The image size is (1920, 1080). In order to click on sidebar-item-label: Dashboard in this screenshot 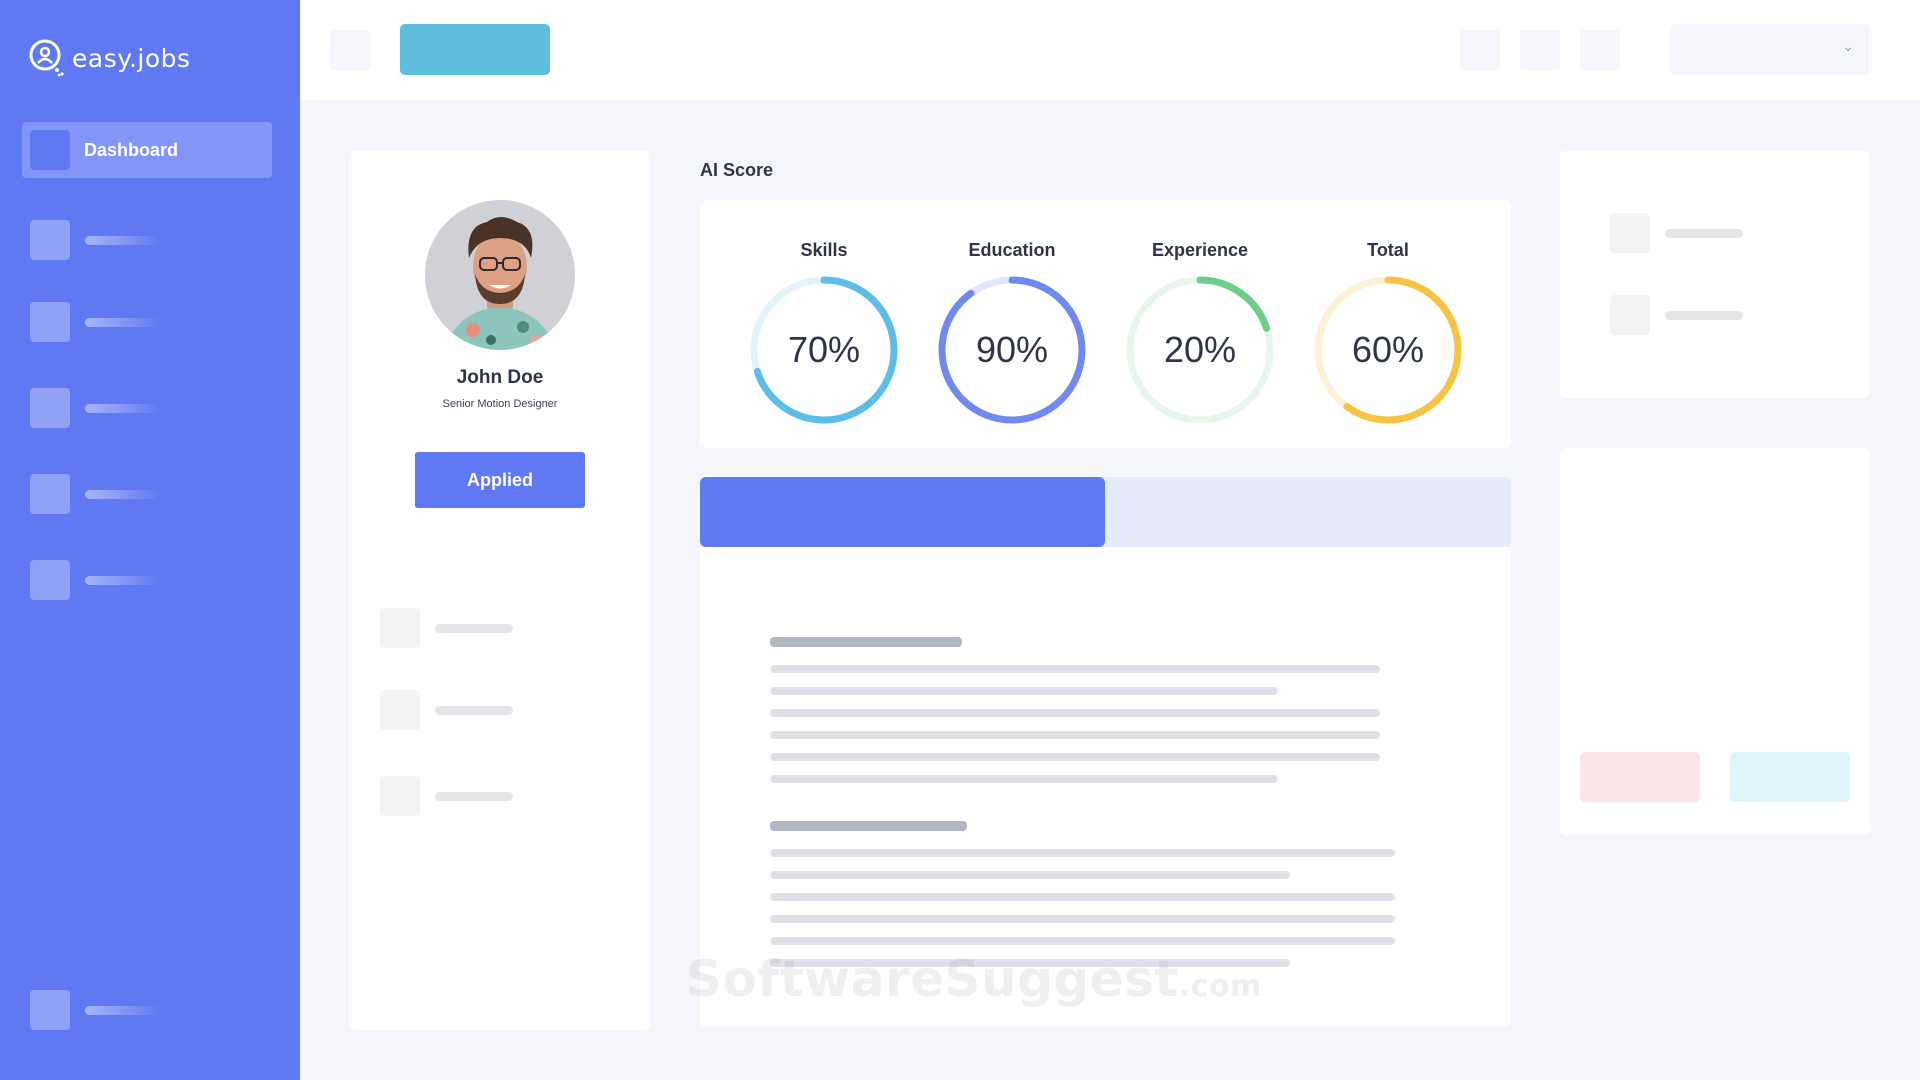, I will do `click(131, 149)`.